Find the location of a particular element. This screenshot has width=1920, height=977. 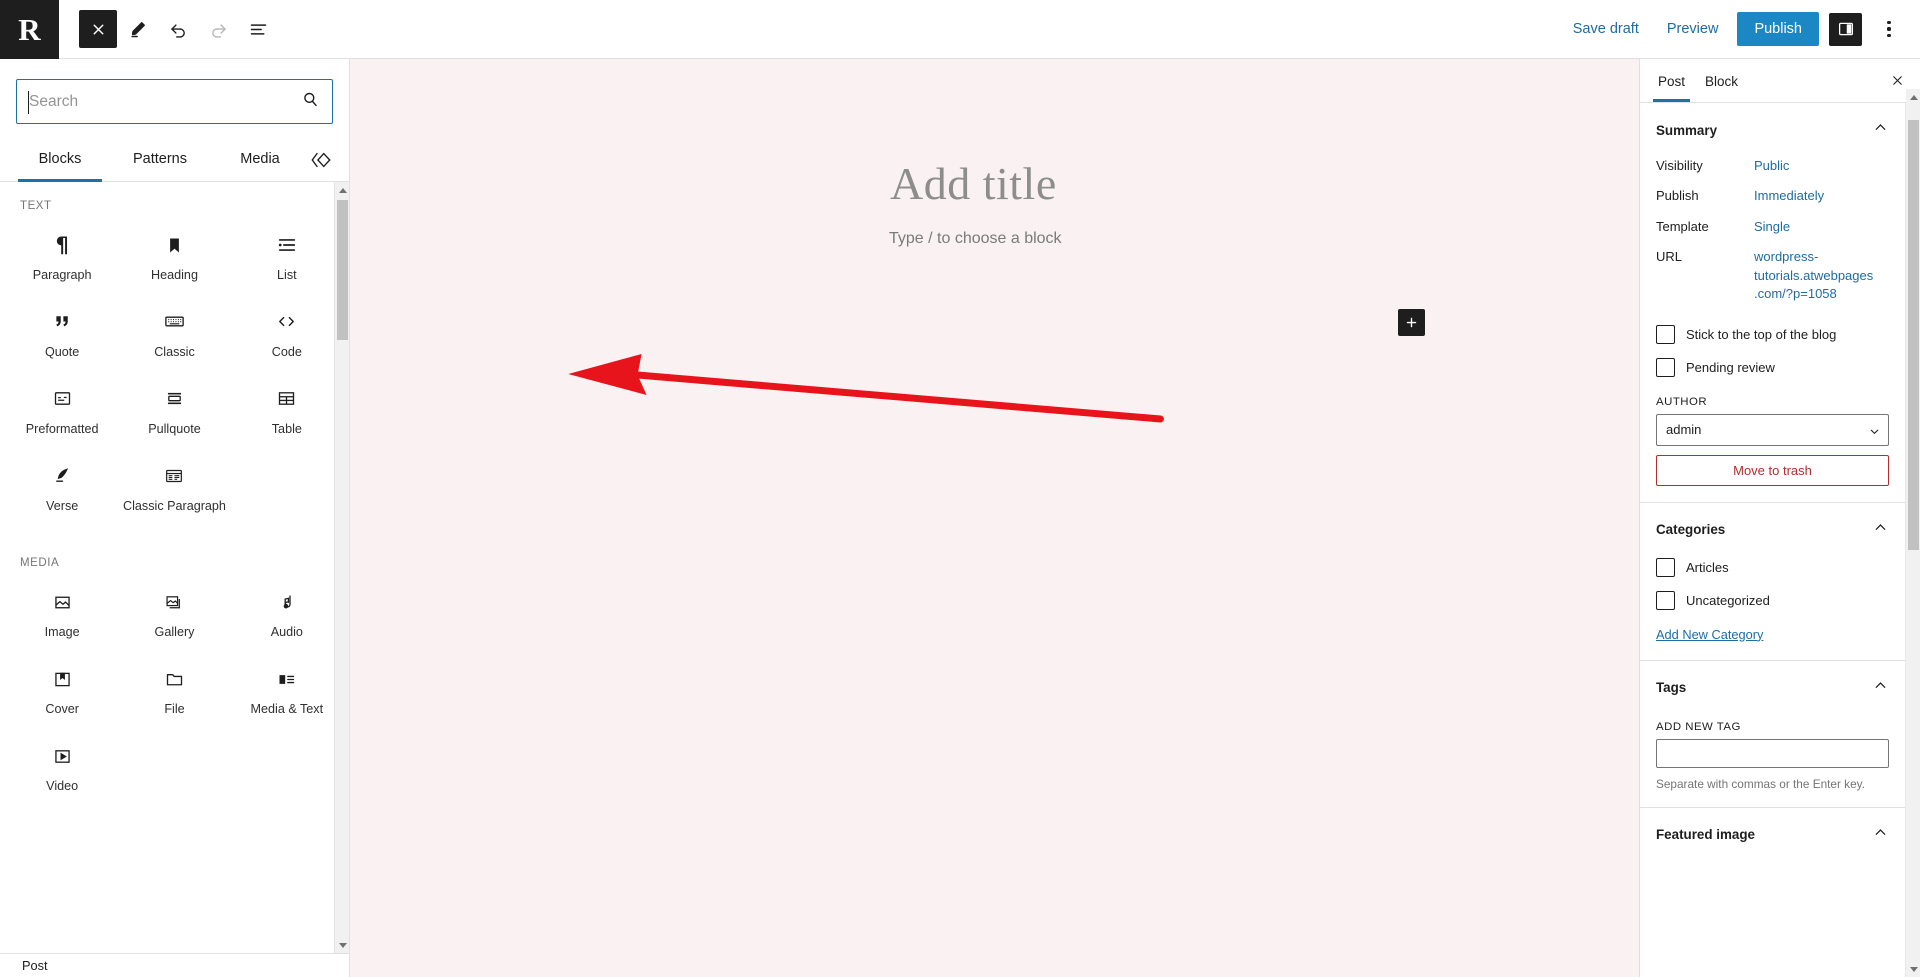

checkbox-pending-review: Pending review is located at coordinates (1772, 367).